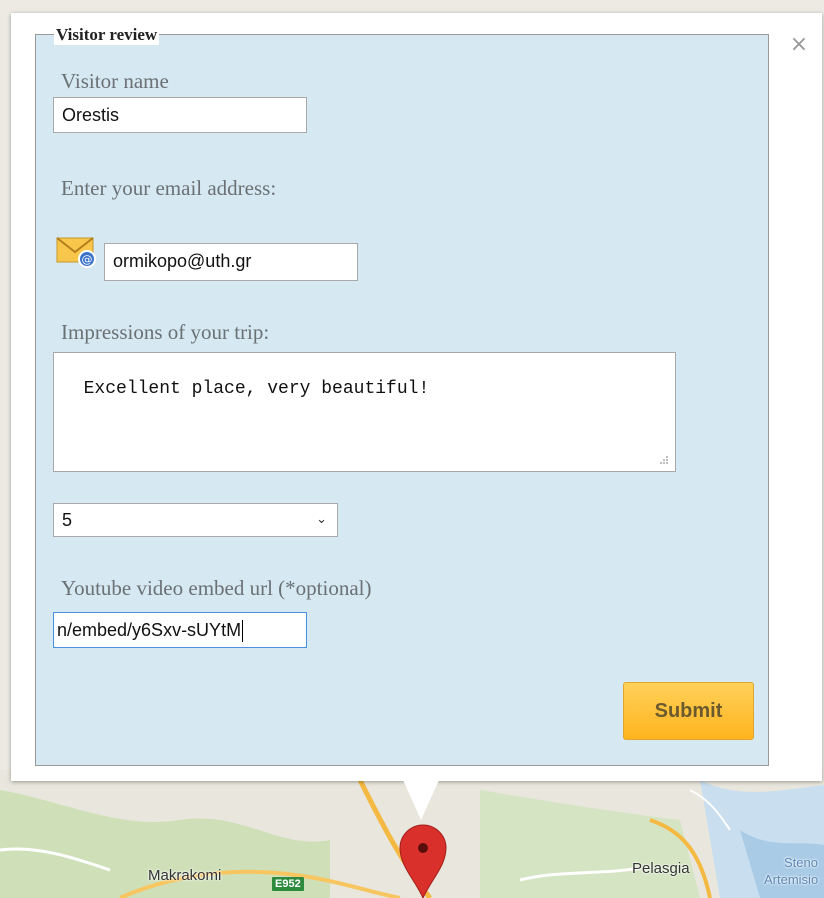 The width and height of the screenshot is (824, 898). Describe the element at coordinates (107, 35) in the screenshot. I see `form-legend: Visitor review` at that location.